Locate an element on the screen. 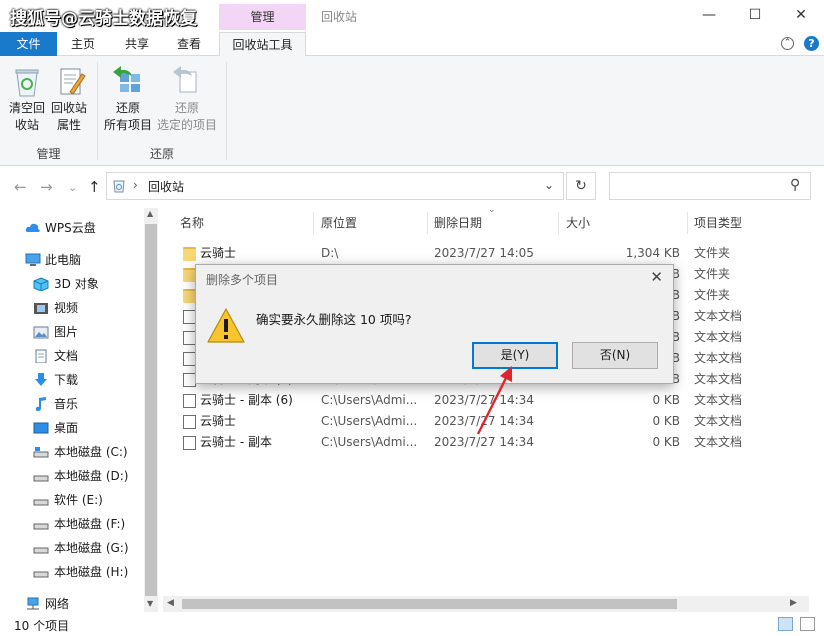  document-icon is located at coordinates (41, 356).